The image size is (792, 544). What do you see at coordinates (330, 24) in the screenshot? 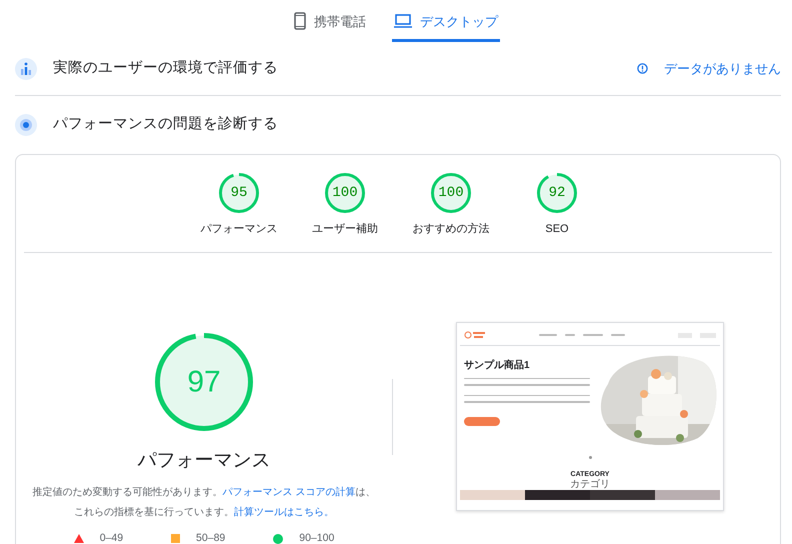
I see `tab: 携帯電話` at bounding box center [330, 24].